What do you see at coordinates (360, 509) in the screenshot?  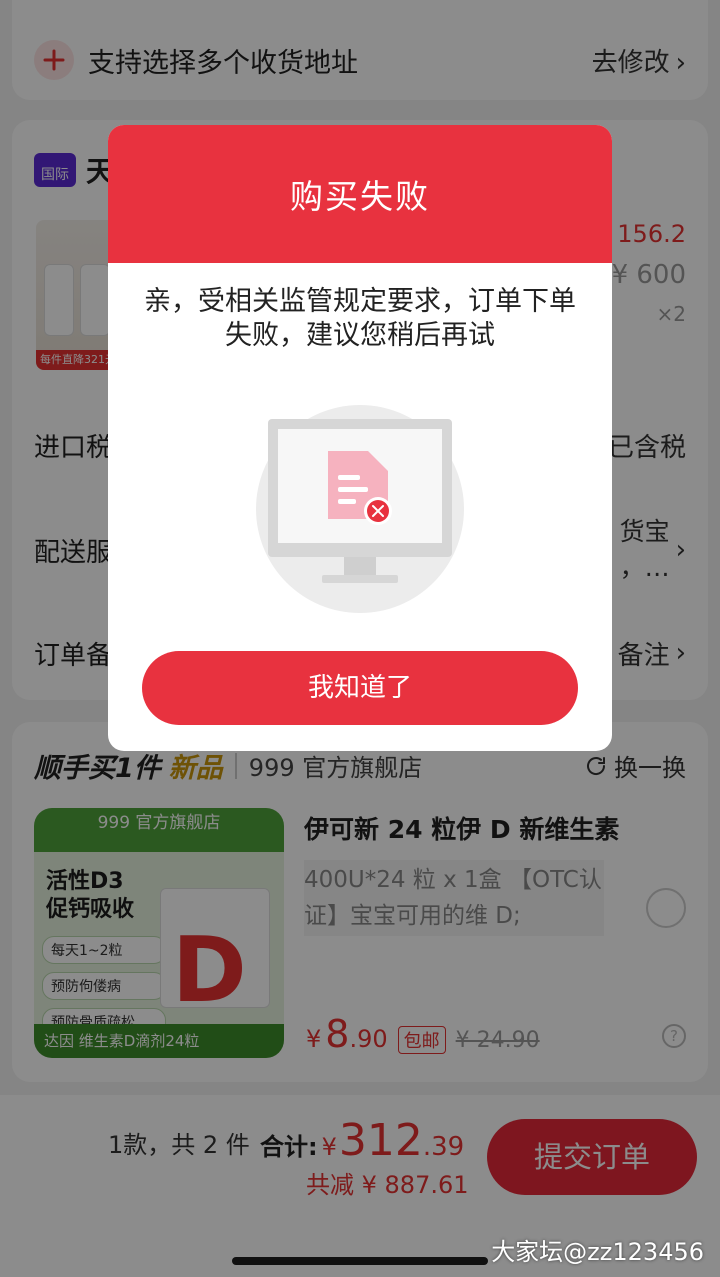 I see `failed-document-illustration` at bounding box center [360, 509].